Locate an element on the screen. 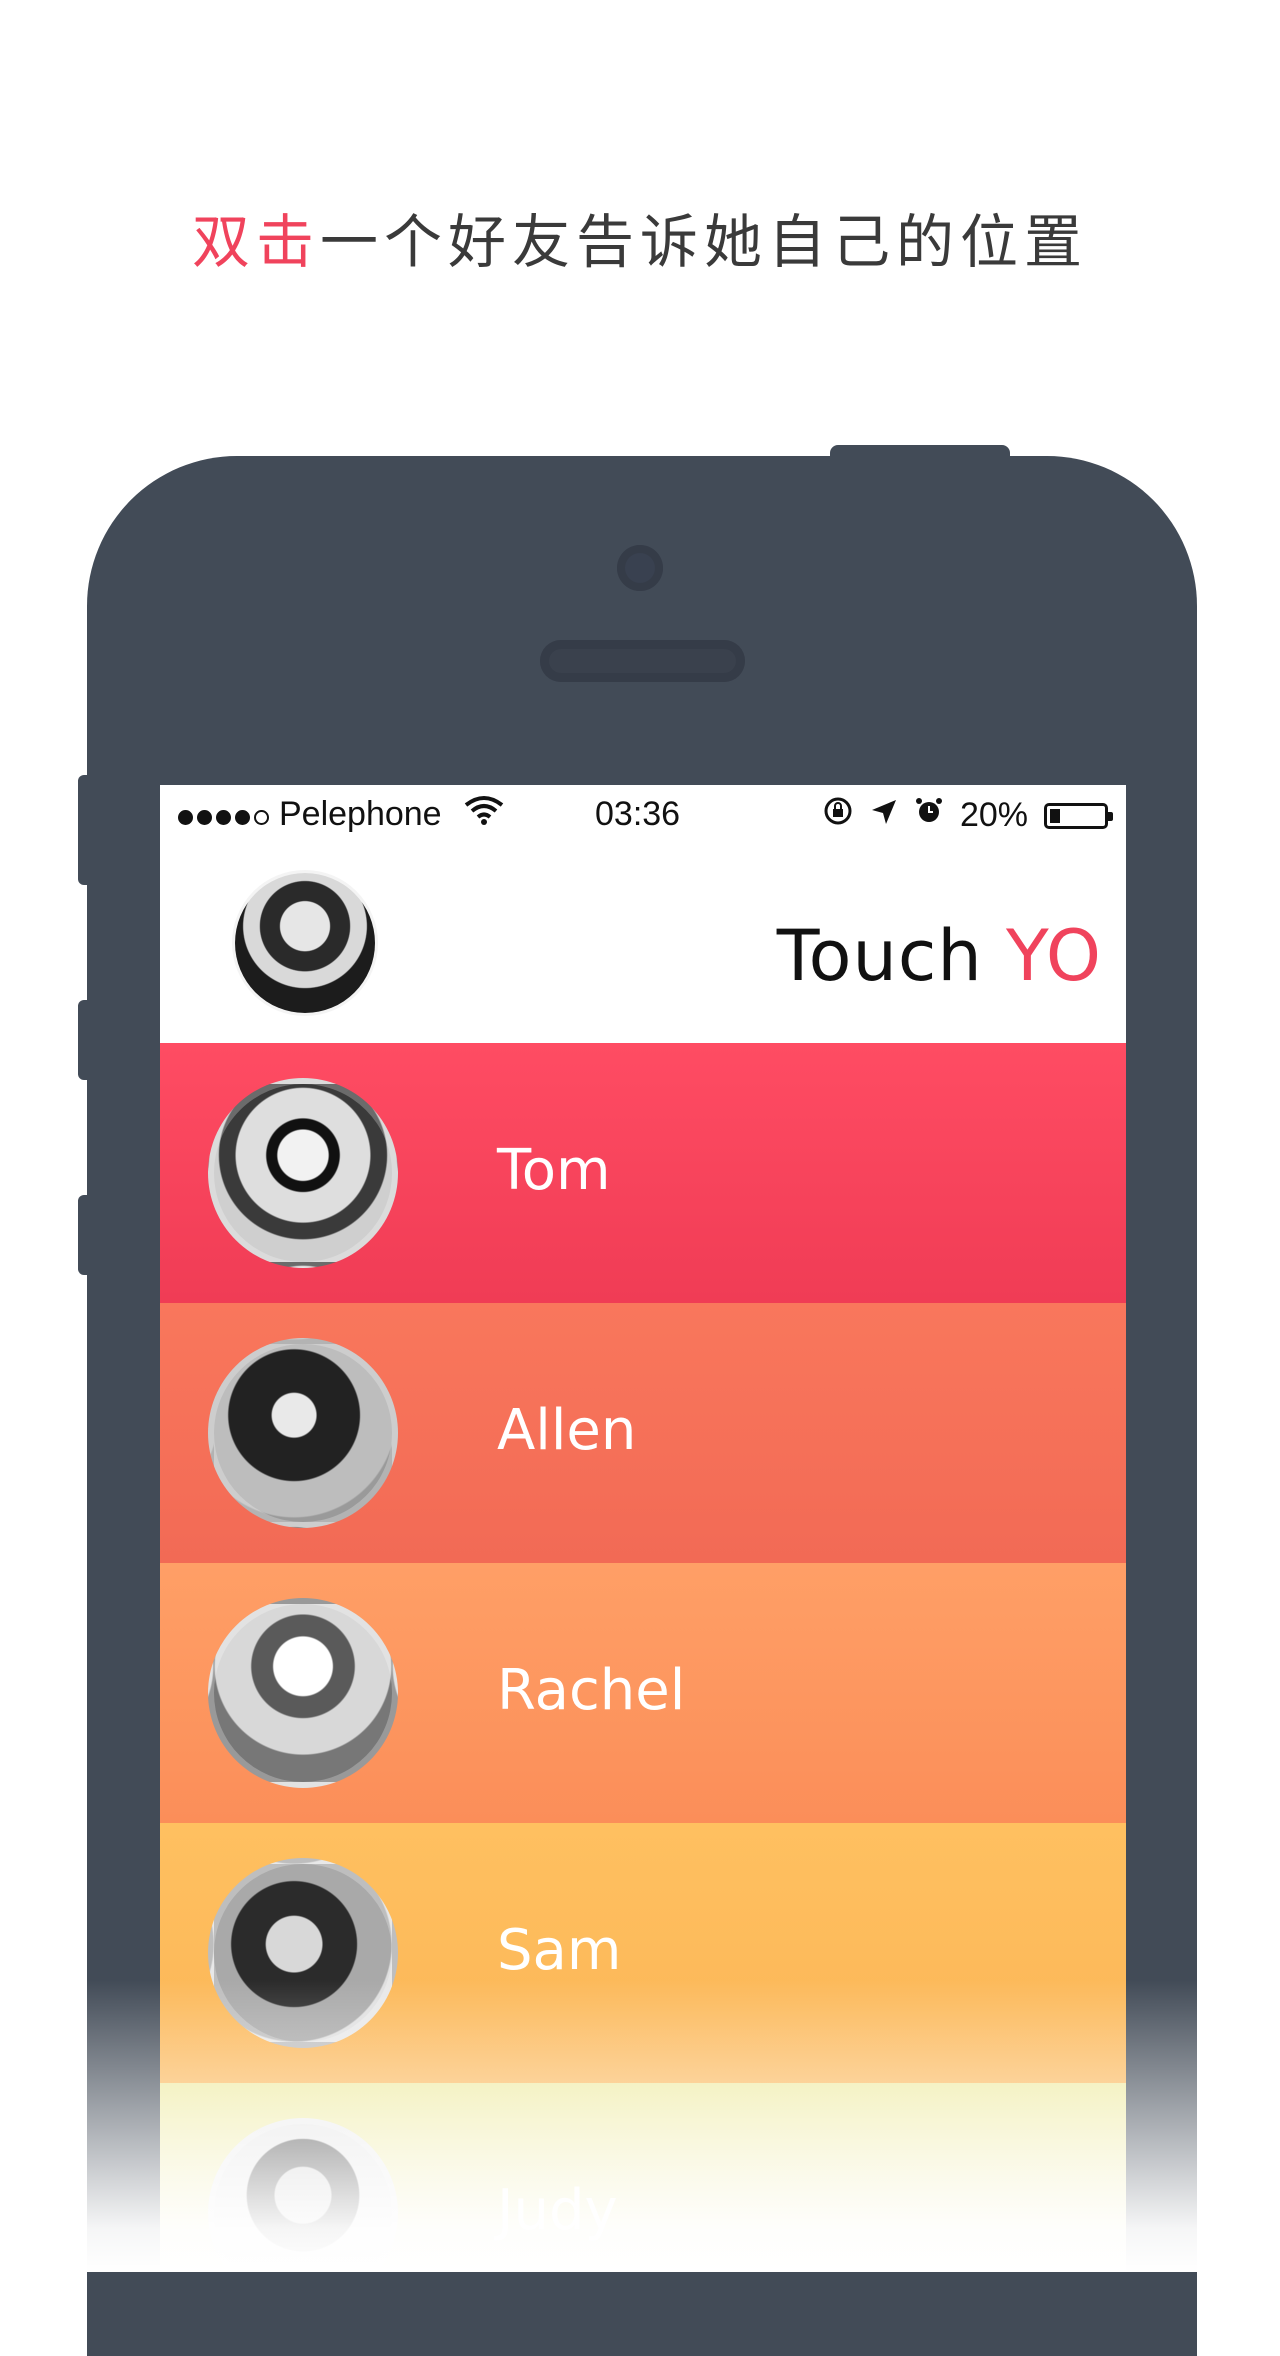  contact-name: Sam is located at coordinates (559, 1950).